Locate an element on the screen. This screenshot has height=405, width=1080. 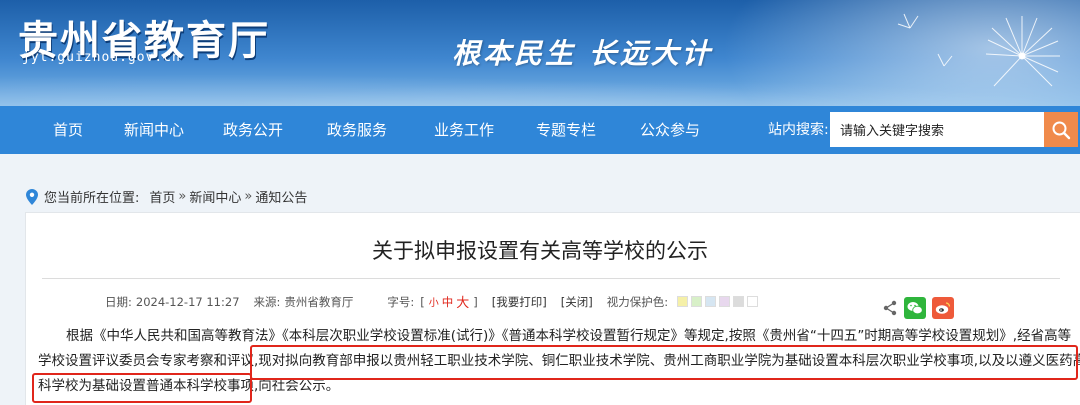
font-size-small: 小 is located at coordinates (434, 301).